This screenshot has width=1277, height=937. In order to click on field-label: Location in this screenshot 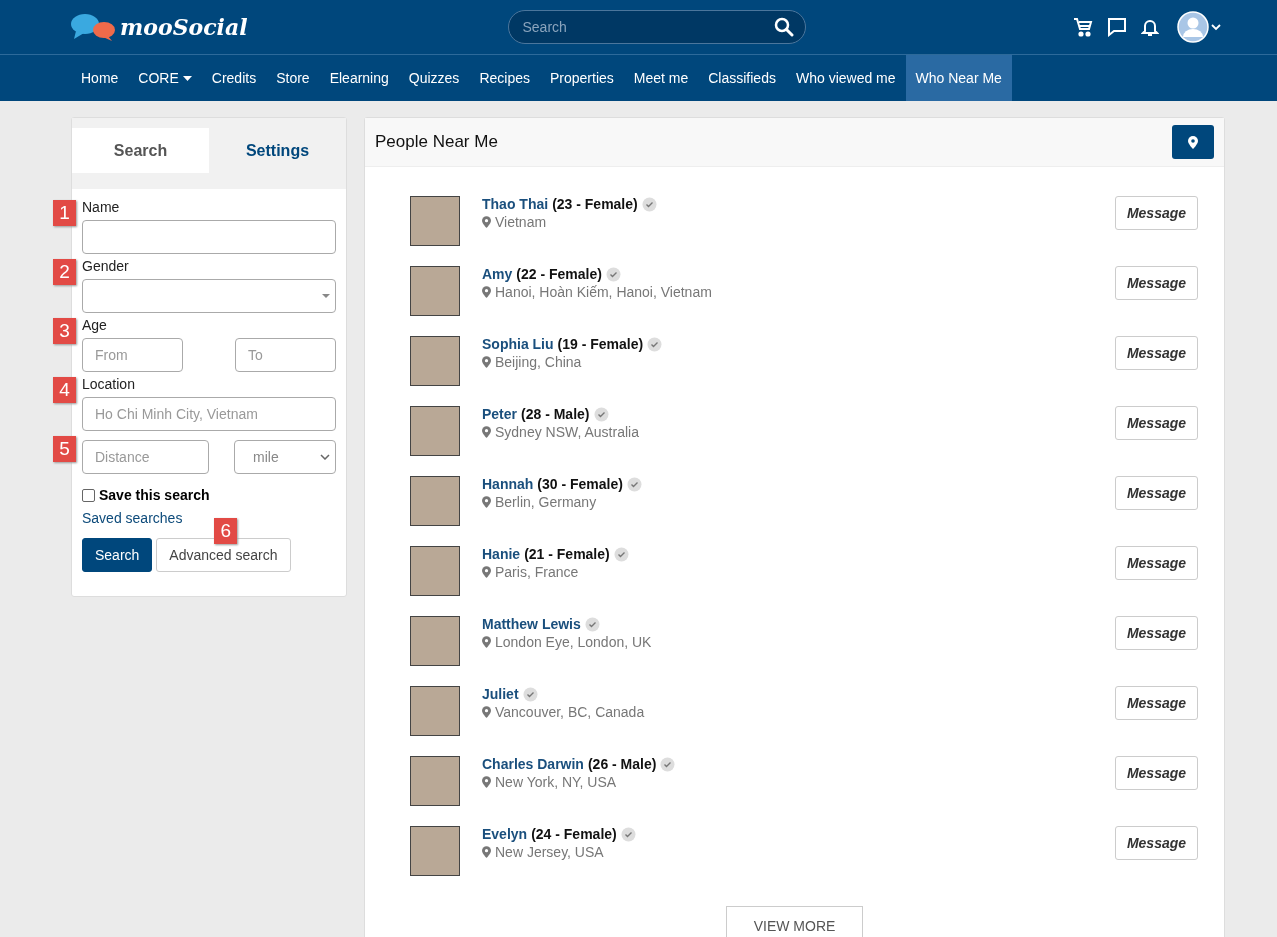, I will do `click(108, 384)`.